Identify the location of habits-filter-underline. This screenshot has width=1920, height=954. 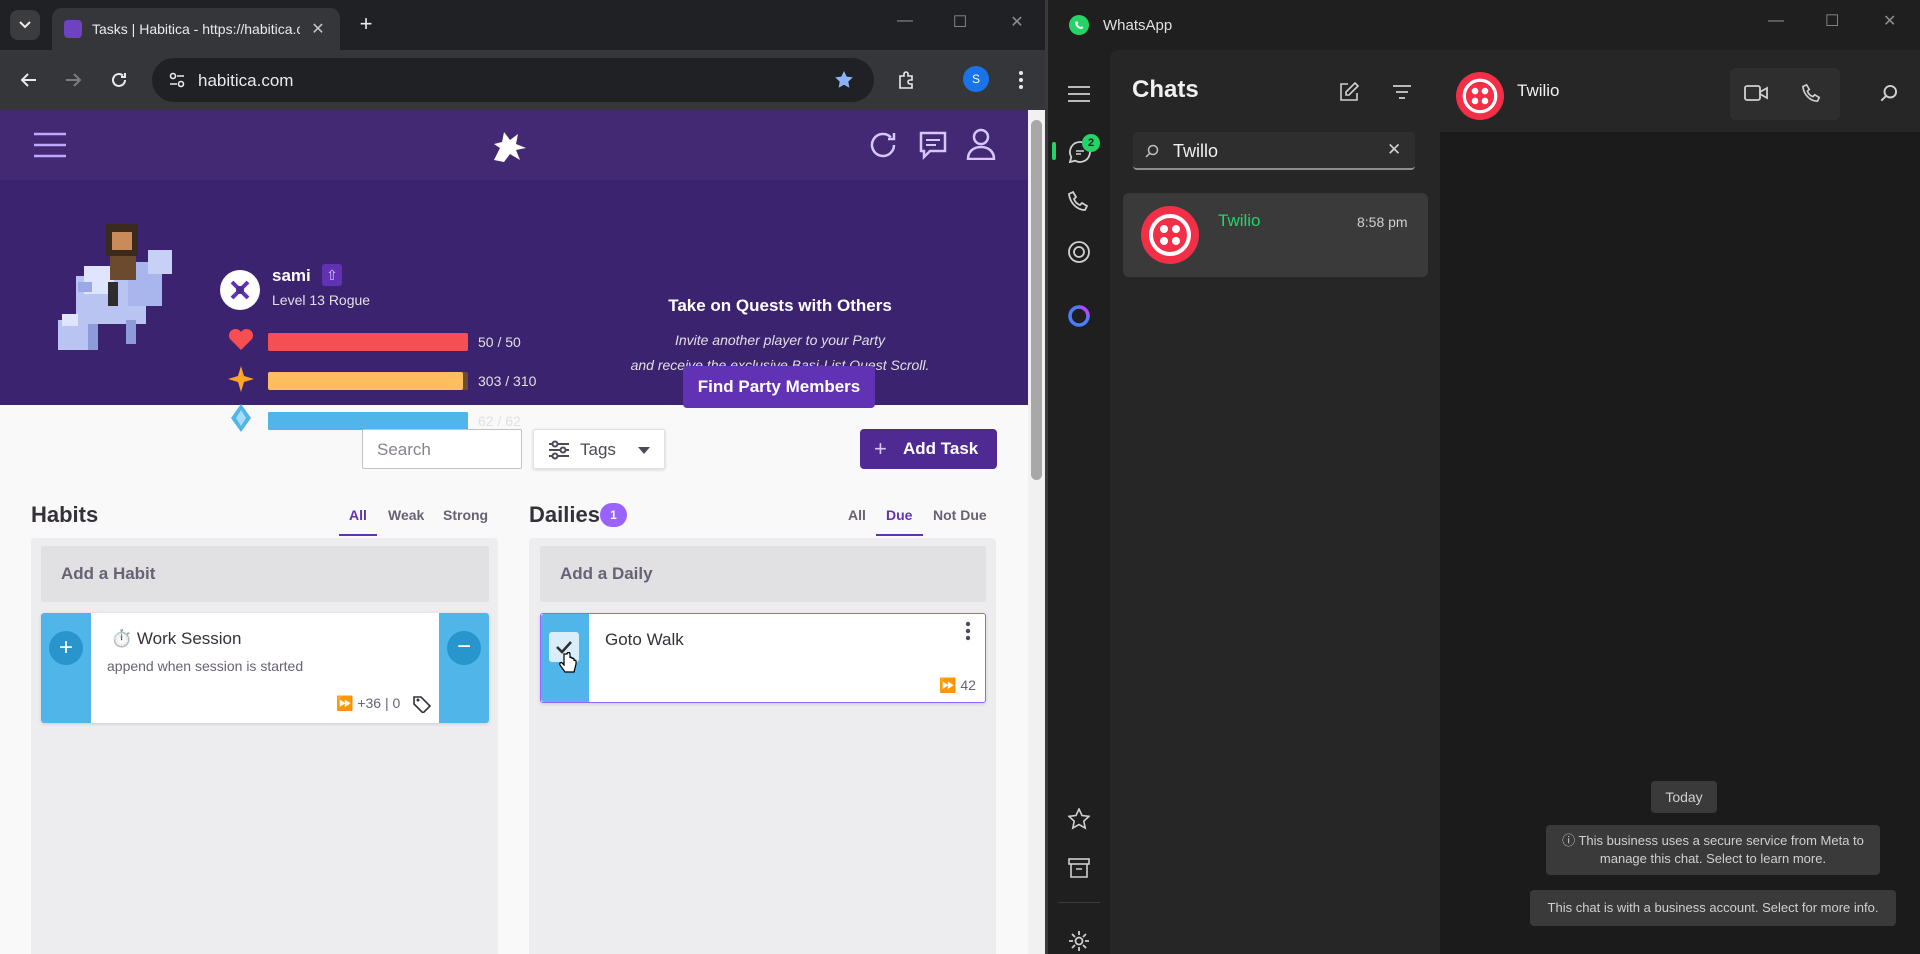
(358, 535).